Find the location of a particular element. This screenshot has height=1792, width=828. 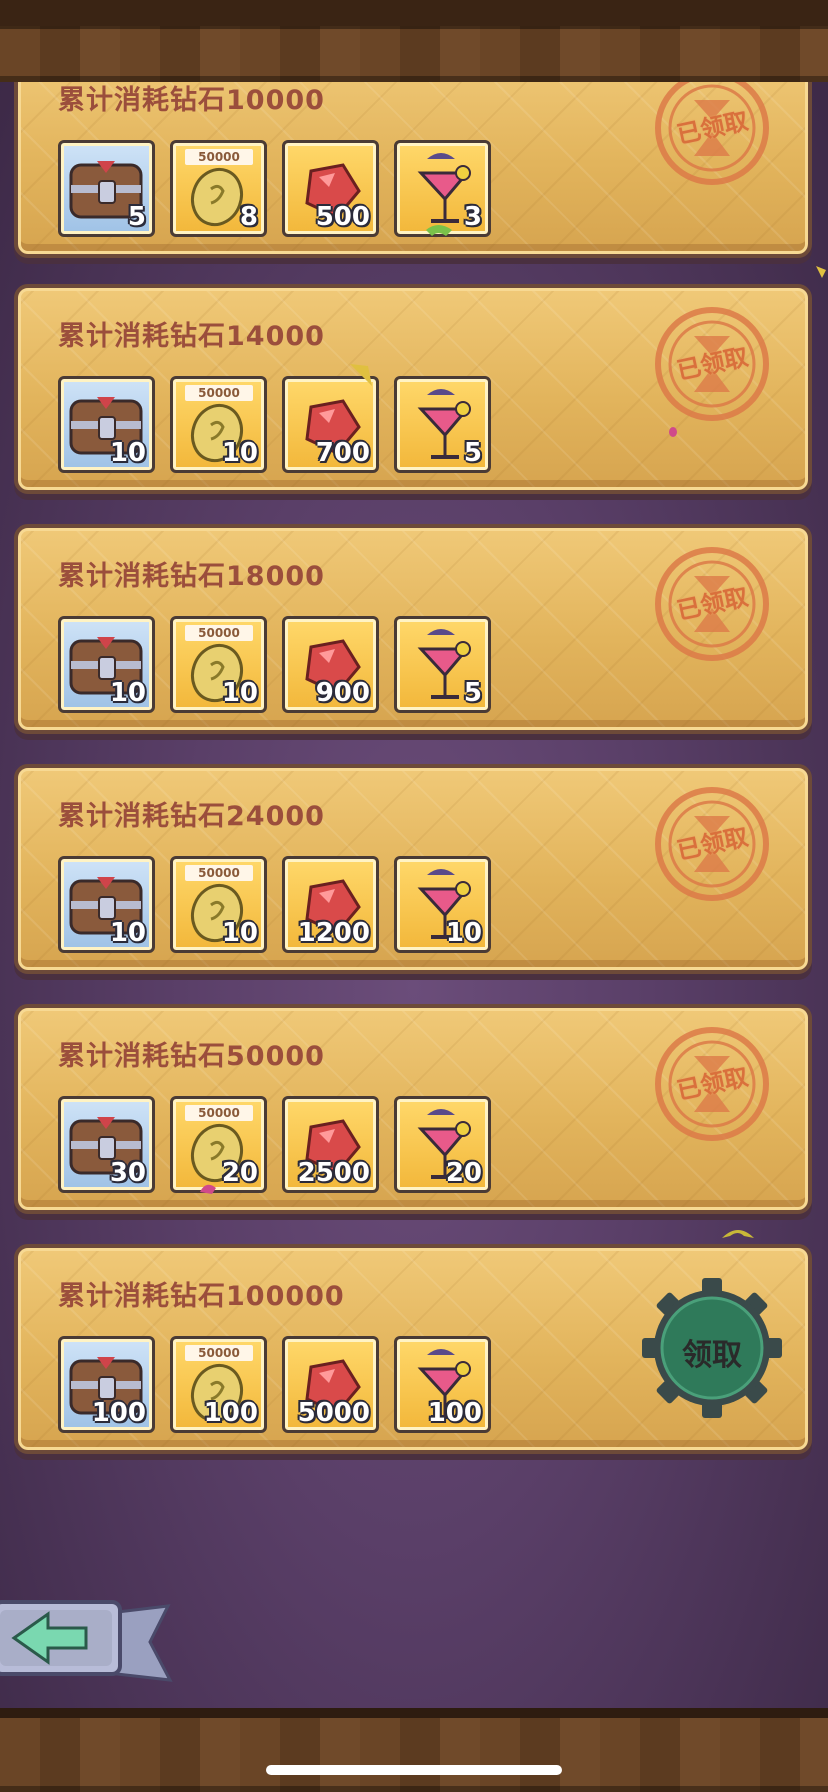

reward-gem: 700 is located at coordinates (330, 424).